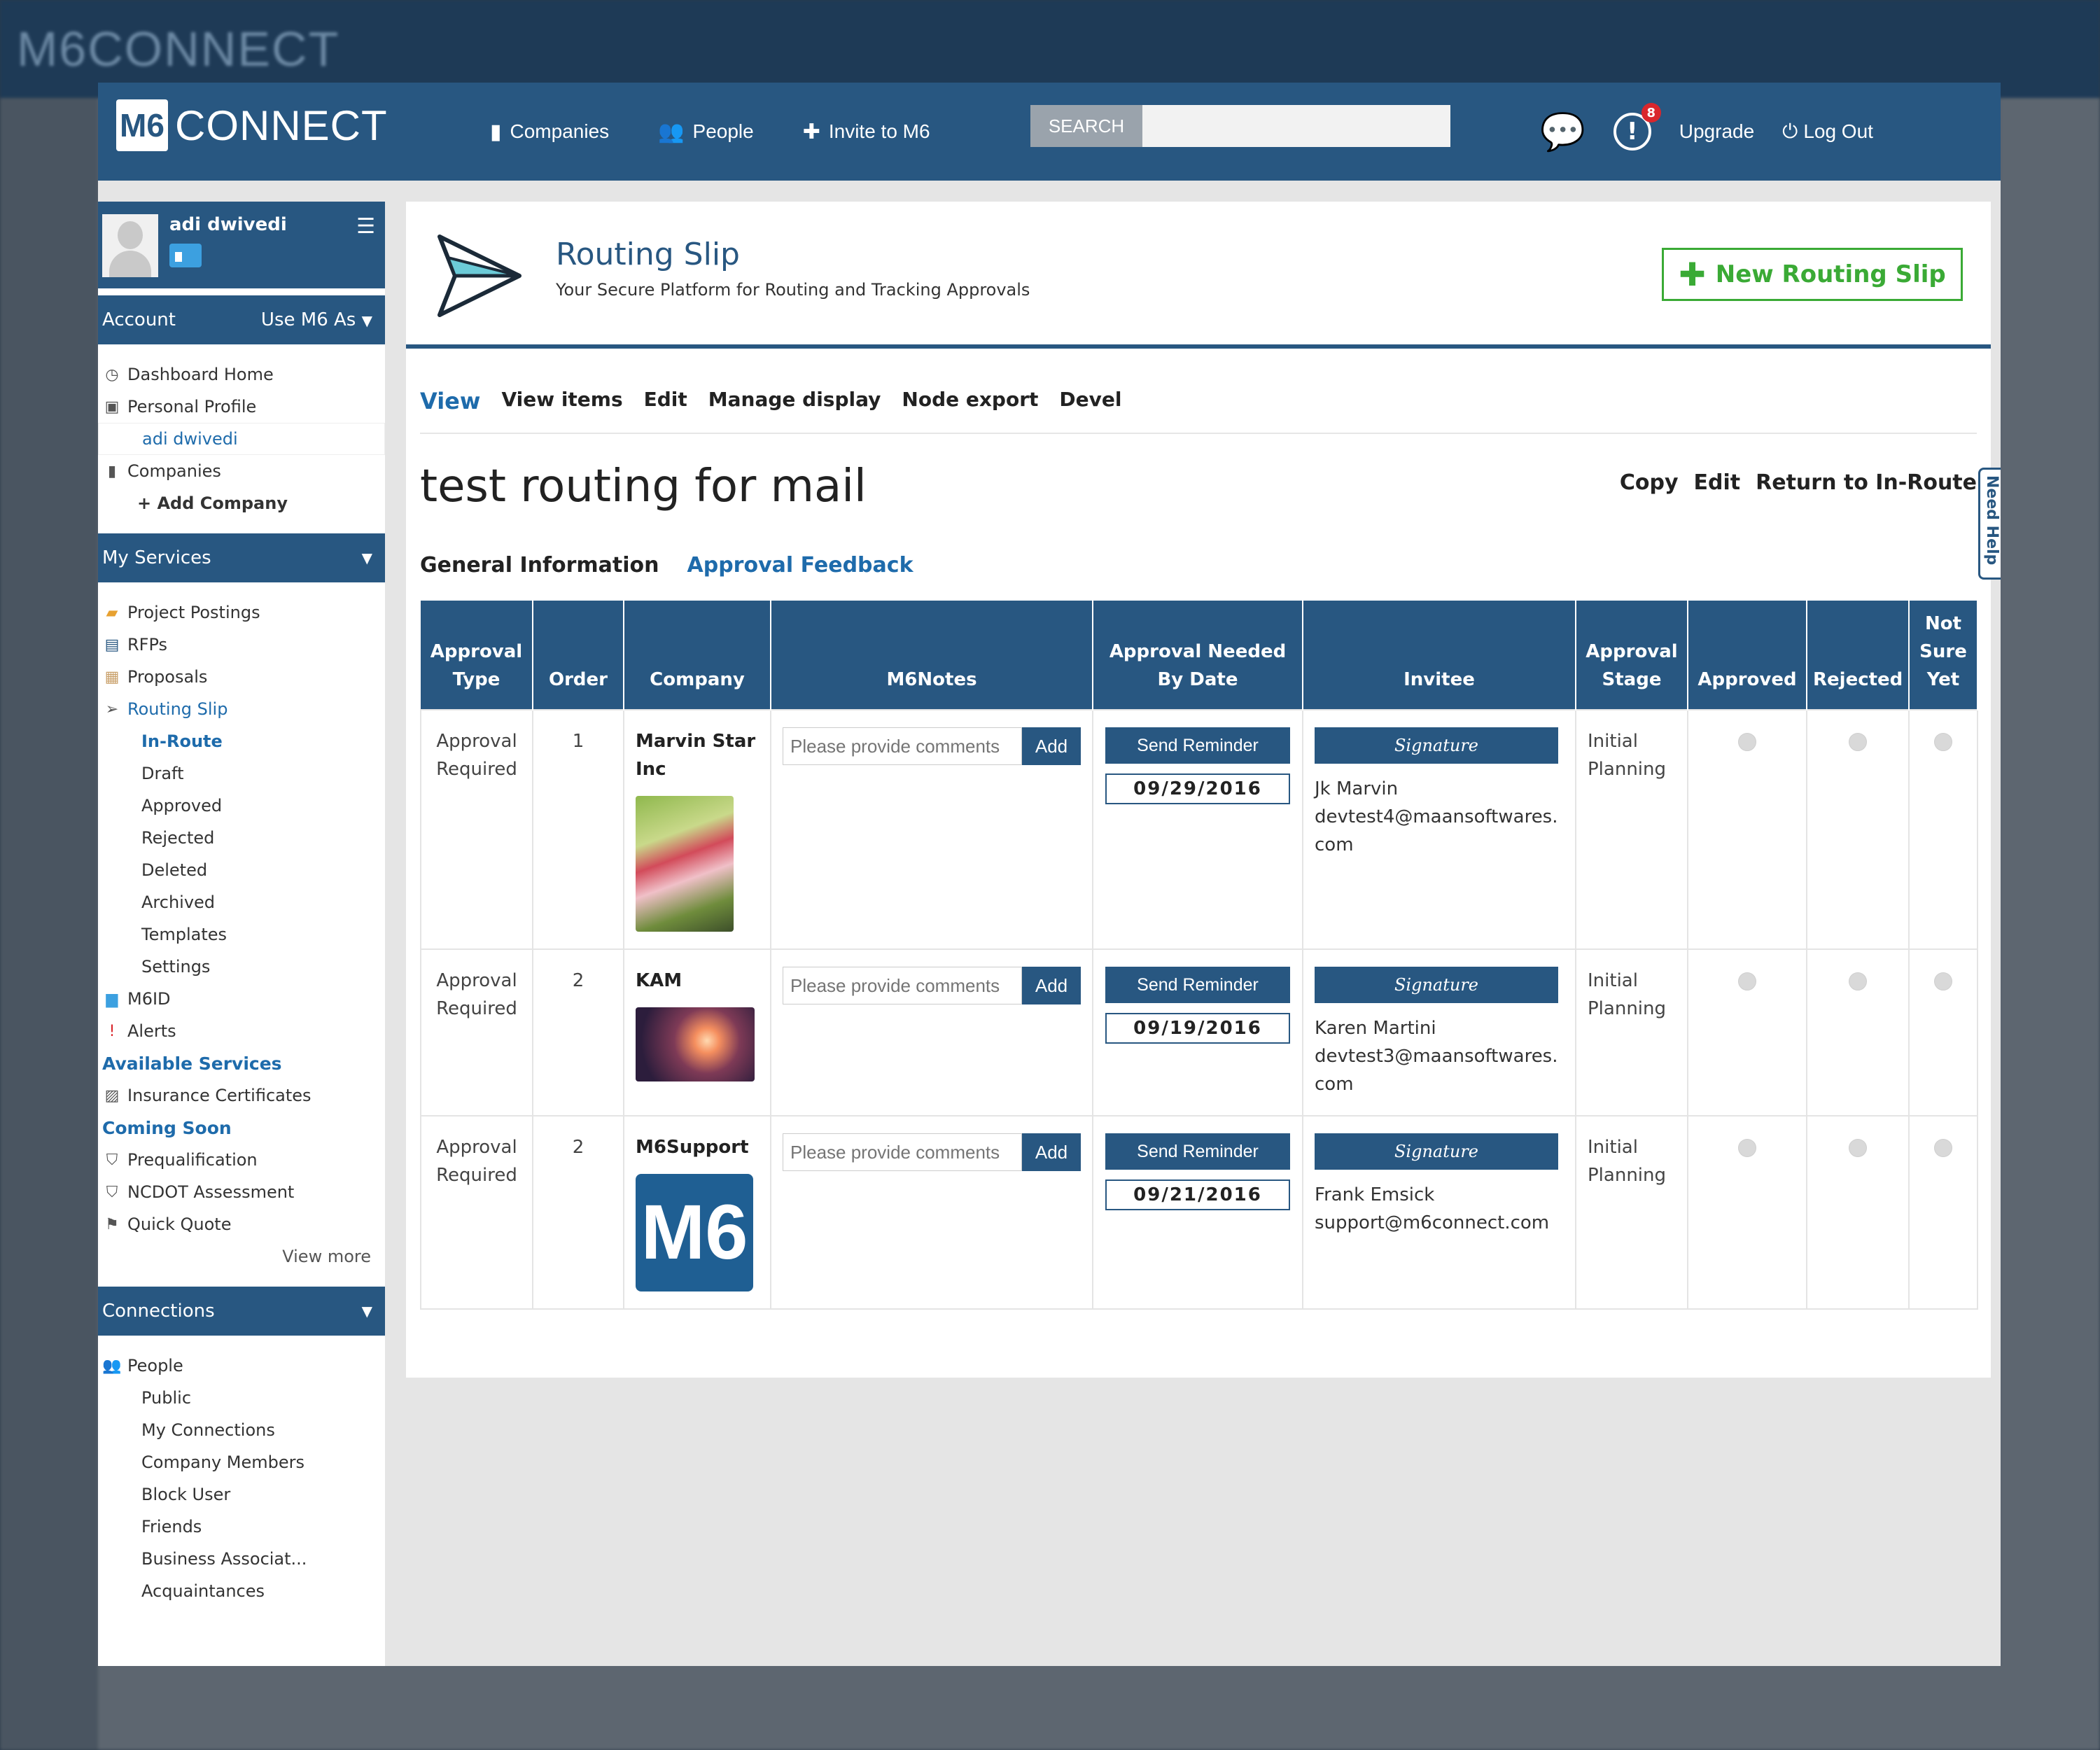 The width and height of the screenshot is (2100, 1750). What do you see at coordinates (800, 565) in the screenshot?
I see `tab-approval-feedback: Approval Feedback` at bounding box center [800, 565].